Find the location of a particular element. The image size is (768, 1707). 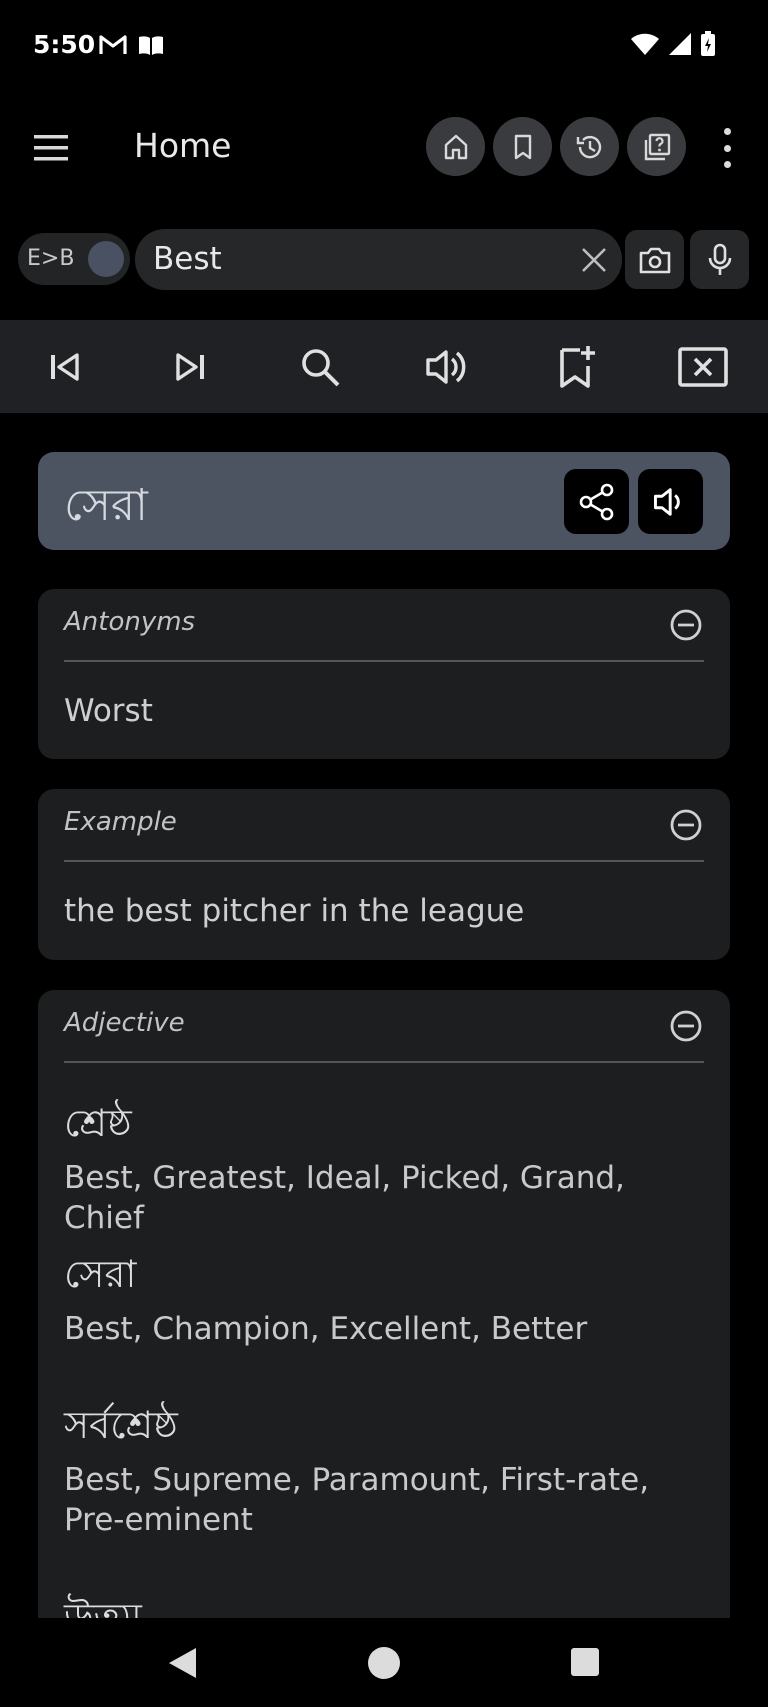

search-icon is located at coordinates (321, 368).